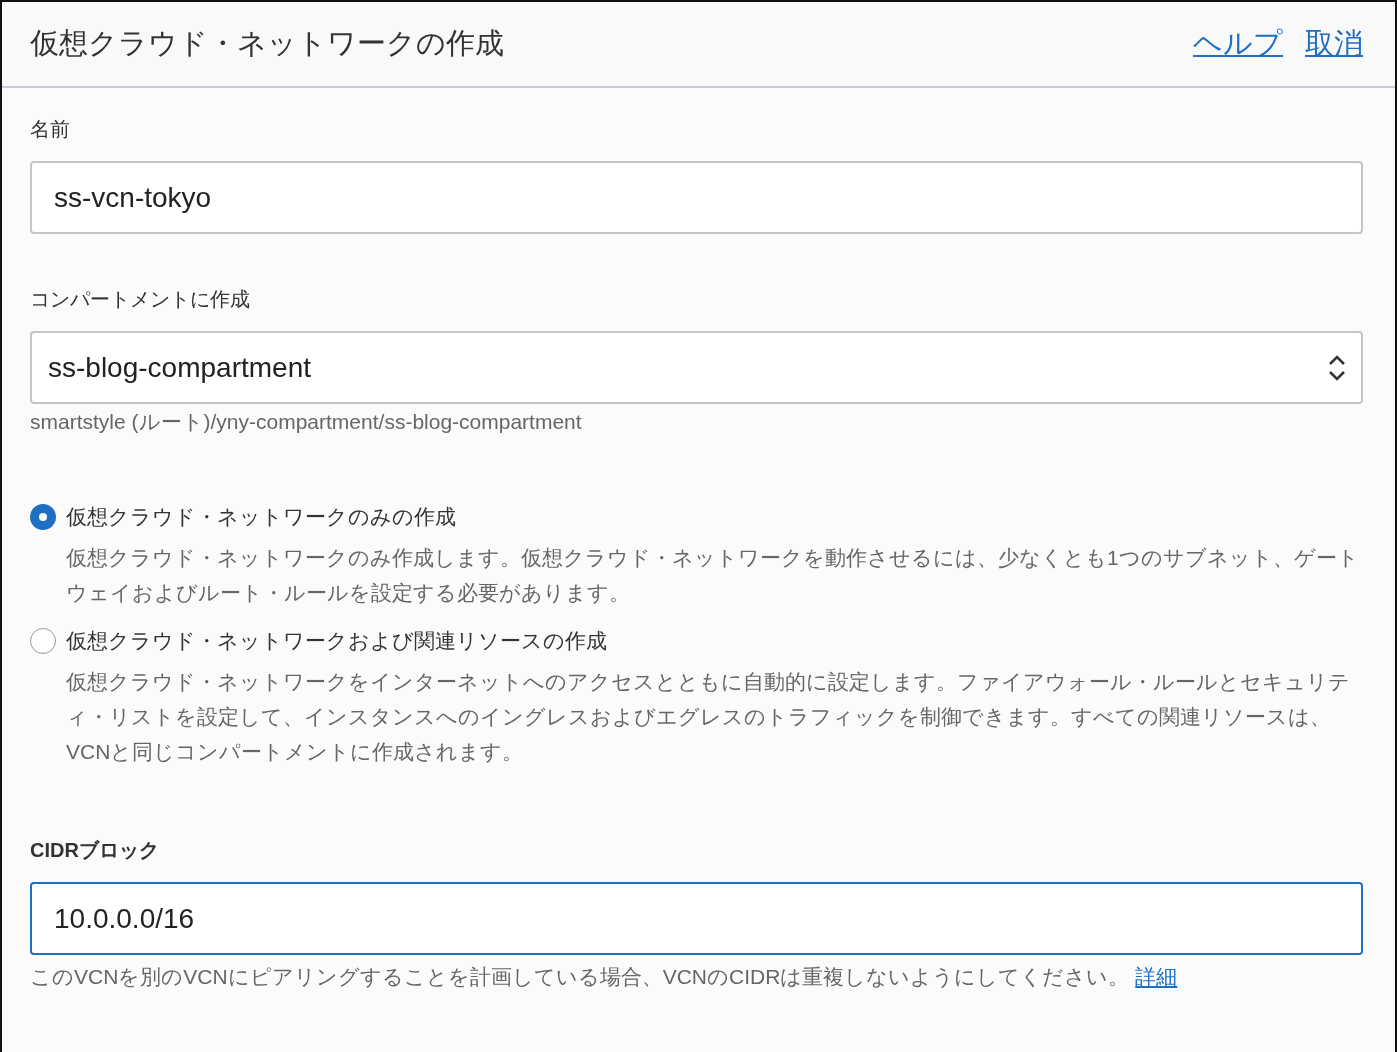 The height and width of the screenshot is (1052, 1397). I want to click on dialog-title: 仮想クラウド・ネットワークの作成, so click(267, 43).